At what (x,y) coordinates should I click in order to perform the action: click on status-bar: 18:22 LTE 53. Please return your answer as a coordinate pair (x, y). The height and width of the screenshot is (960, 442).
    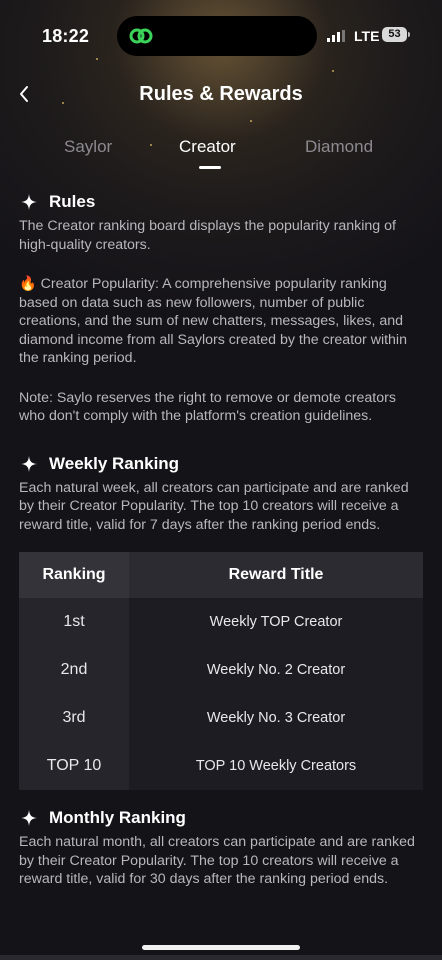
    Looking at the image, I should click on (221, 36).